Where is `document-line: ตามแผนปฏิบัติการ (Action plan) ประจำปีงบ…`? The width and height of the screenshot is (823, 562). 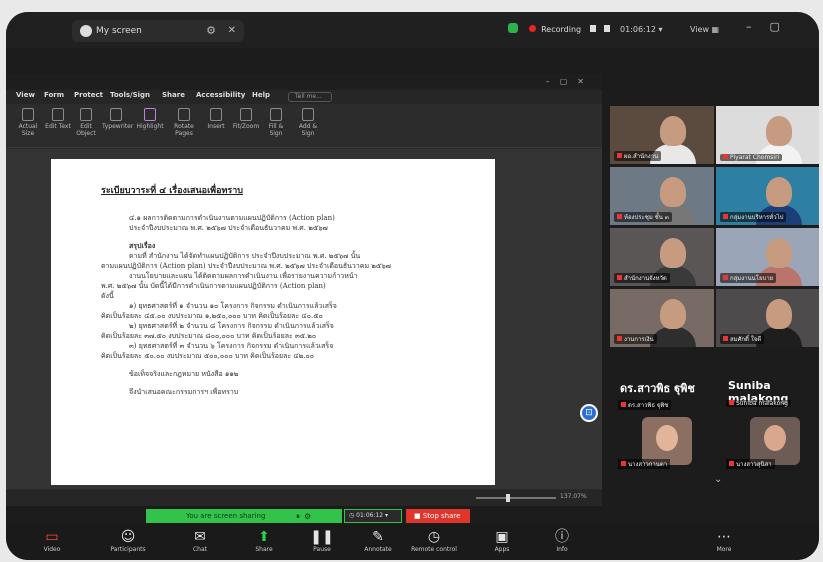
document-line: ตามแผนปฏิบัติการ (Action plan) ประจำปีงบ… is located at coordinates (246, 266).